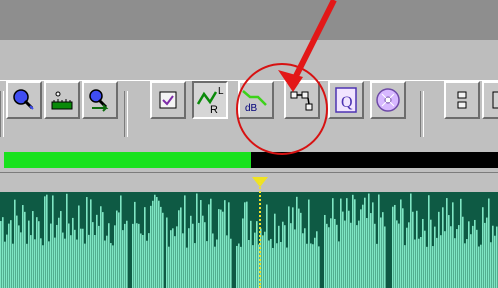  I want to click on checkbox-icon, so click(168, 100).